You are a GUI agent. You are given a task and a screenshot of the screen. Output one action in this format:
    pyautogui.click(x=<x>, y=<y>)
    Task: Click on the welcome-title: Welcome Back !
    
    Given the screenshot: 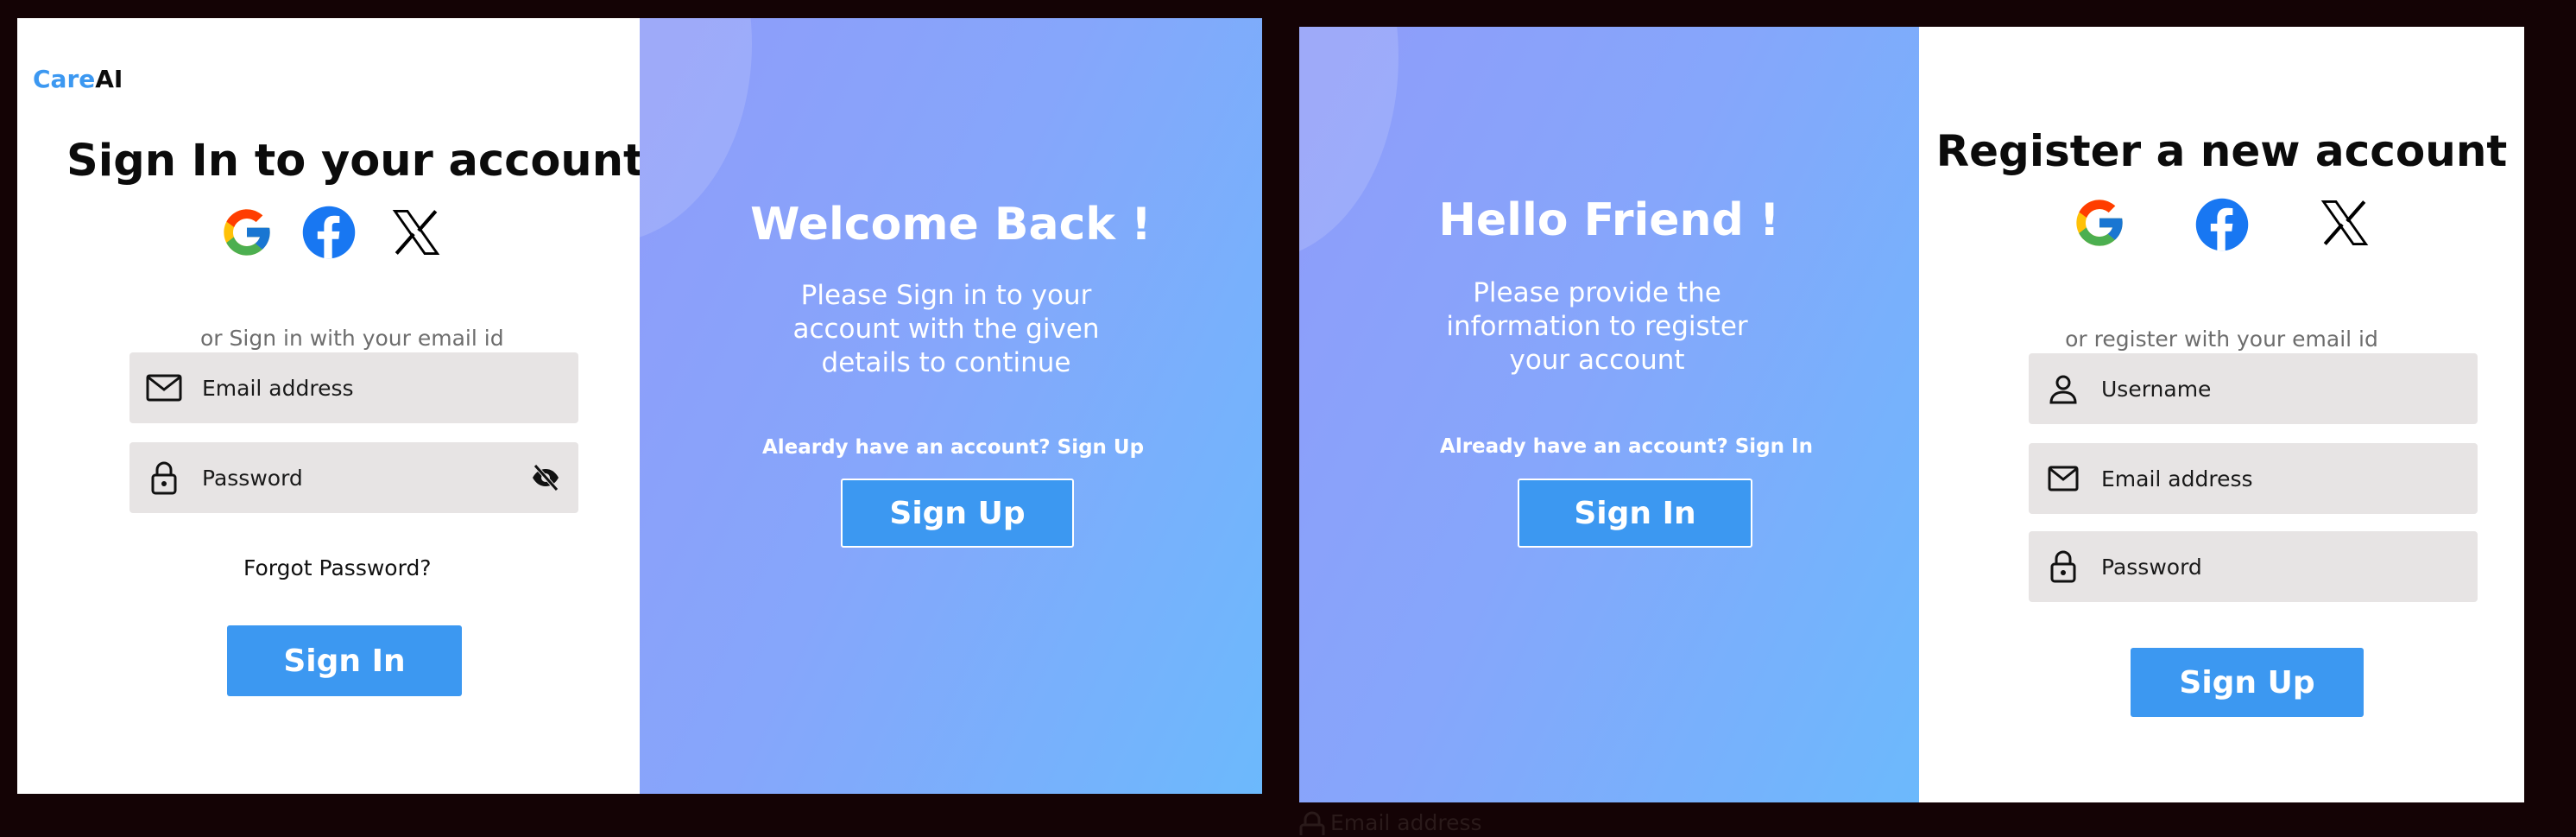 What is the action you would take?
    pyautogui.click(x=951, y=224)
    